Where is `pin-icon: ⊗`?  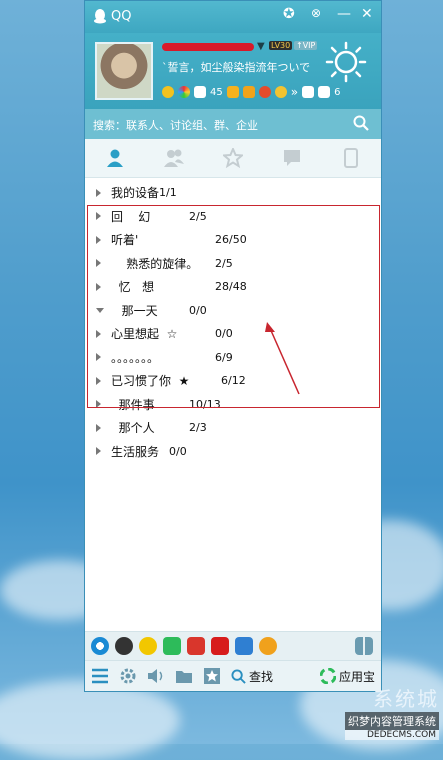
pin-icon: ⊗ is located at coordinates (316, 13).